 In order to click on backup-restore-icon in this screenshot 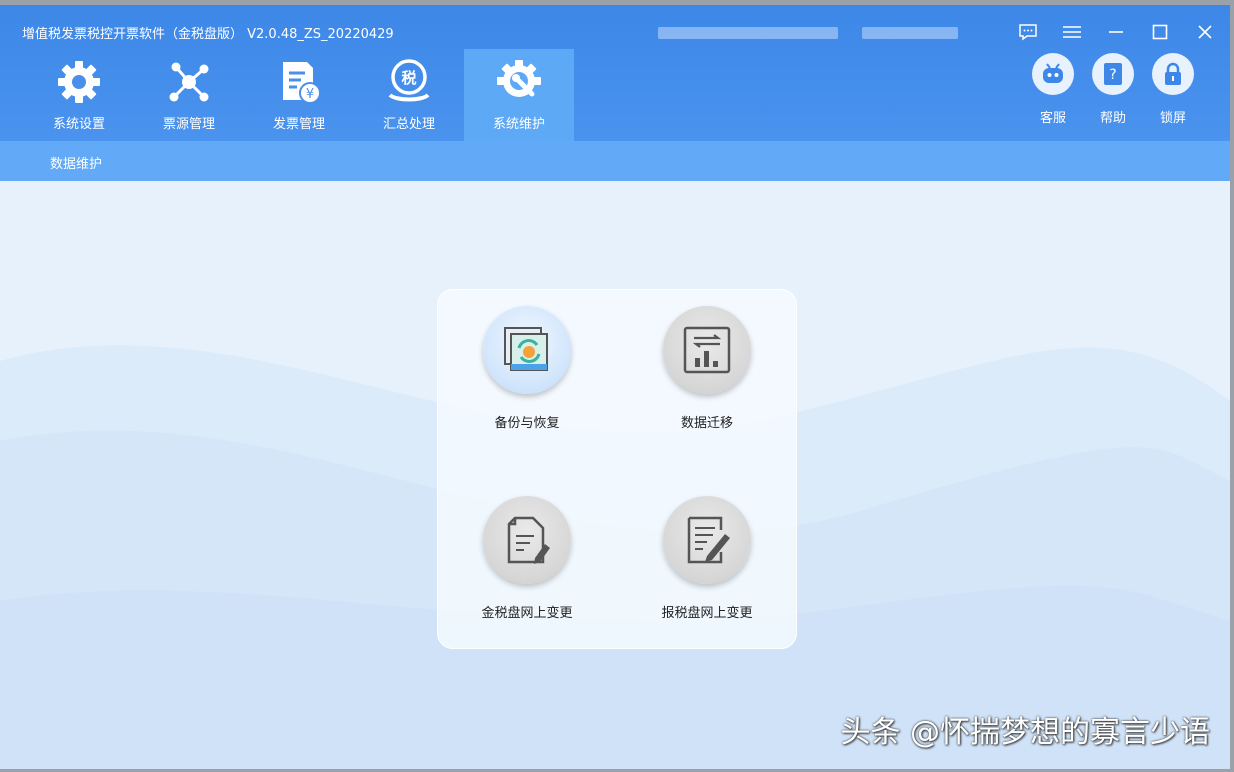, I will do `click(526, 349)`.